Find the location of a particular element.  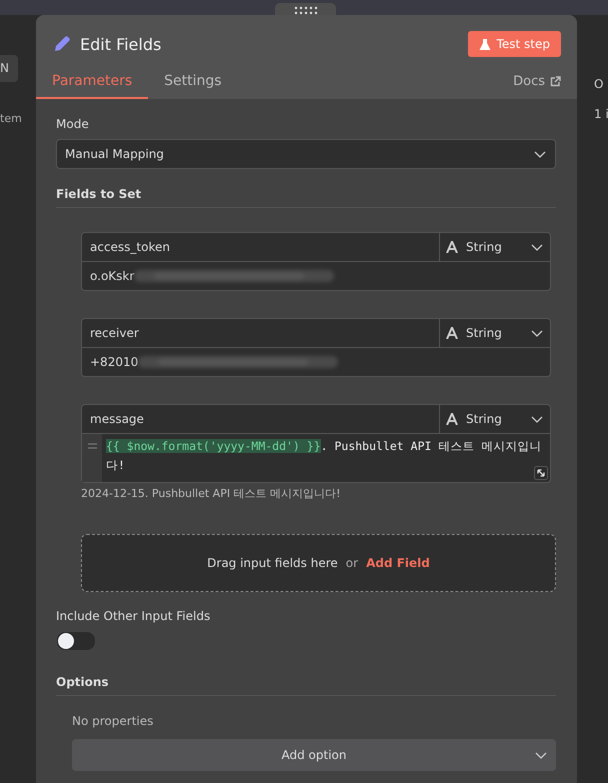

add-field-link: Add Field is located at coordinates (398, 563).